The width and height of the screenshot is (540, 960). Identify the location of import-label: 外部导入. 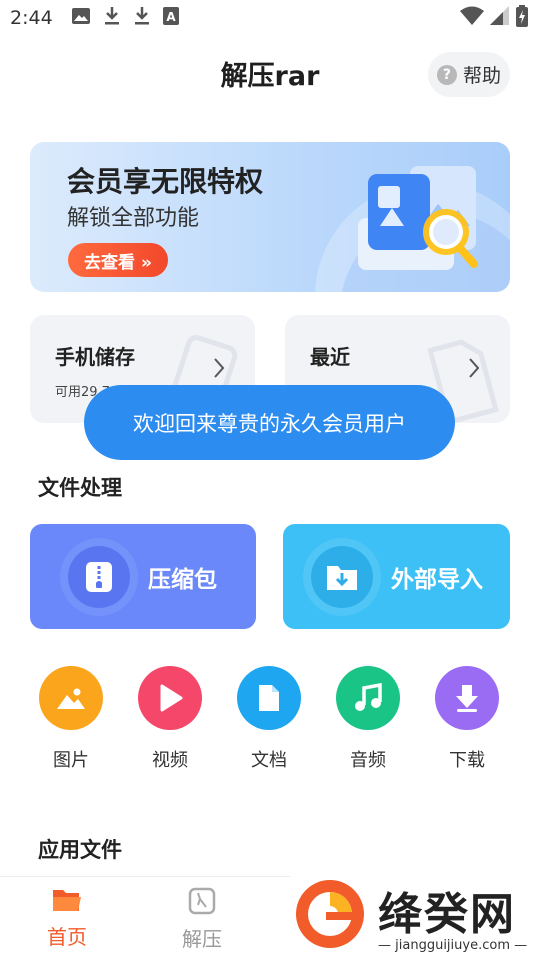
(437, 580).